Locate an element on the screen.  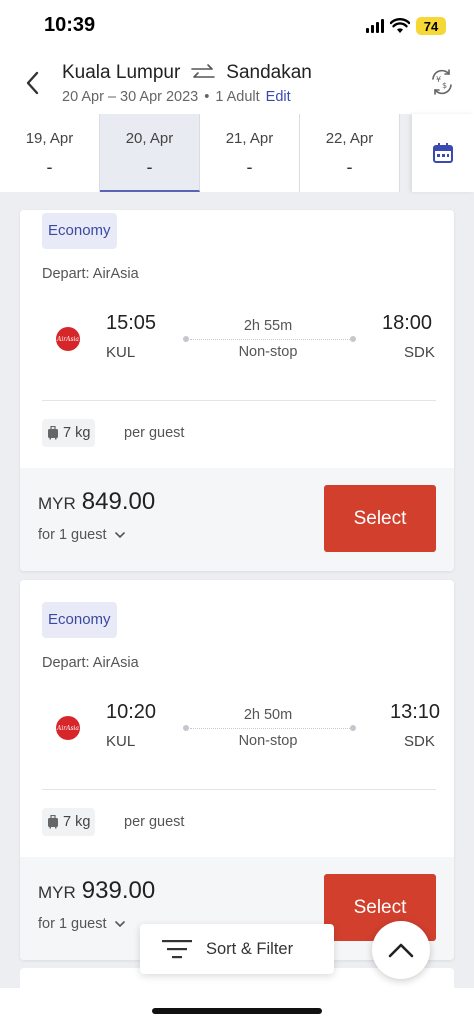
date-label: 20, Apr is located at coordinates (149, 138).